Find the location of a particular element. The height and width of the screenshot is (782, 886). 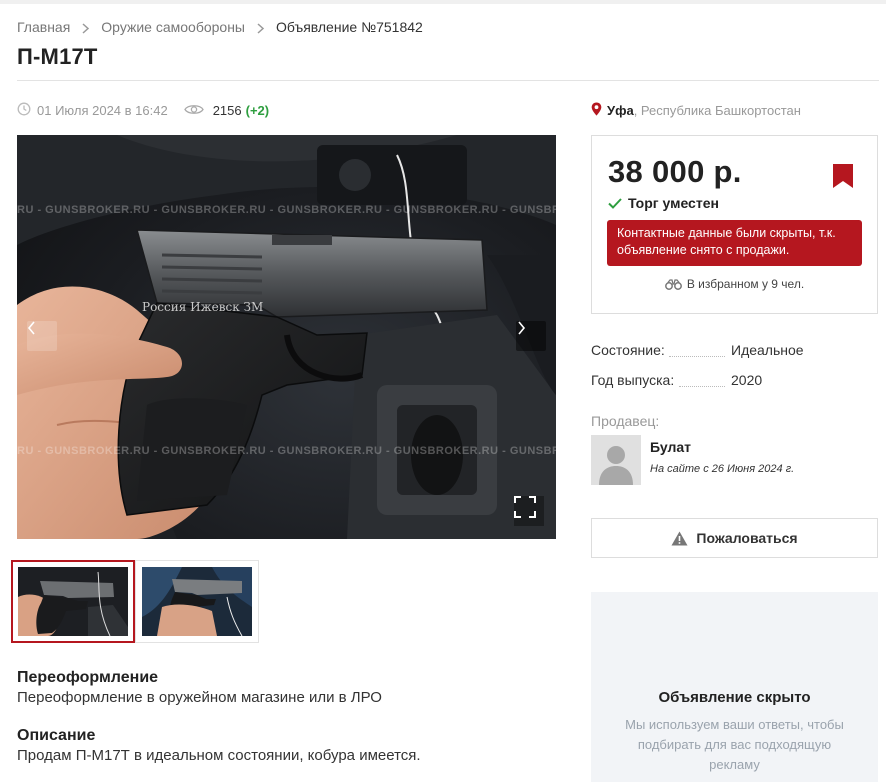

attribute-condition-label: Состояние: is located at coordinates (658, 350).